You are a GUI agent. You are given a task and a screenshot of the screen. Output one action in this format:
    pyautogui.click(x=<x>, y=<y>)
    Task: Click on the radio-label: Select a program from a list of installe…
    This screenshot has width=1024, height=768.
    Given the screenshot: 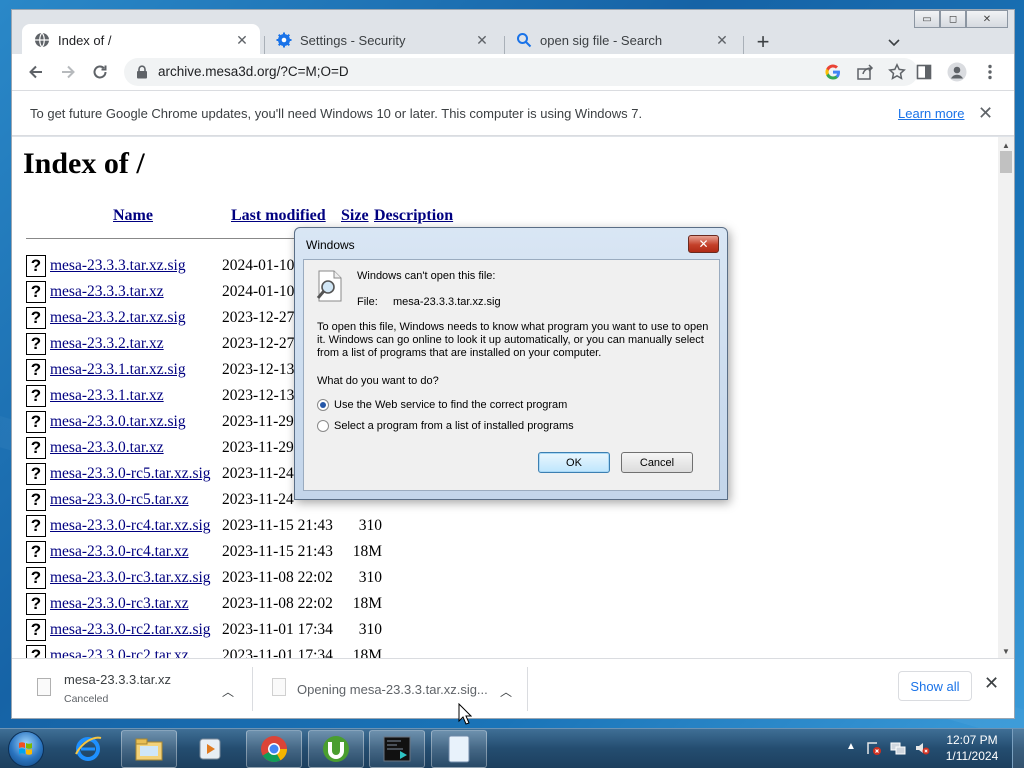 What is the action you would take?
    pyautogui.click(x=454, y=426)
    